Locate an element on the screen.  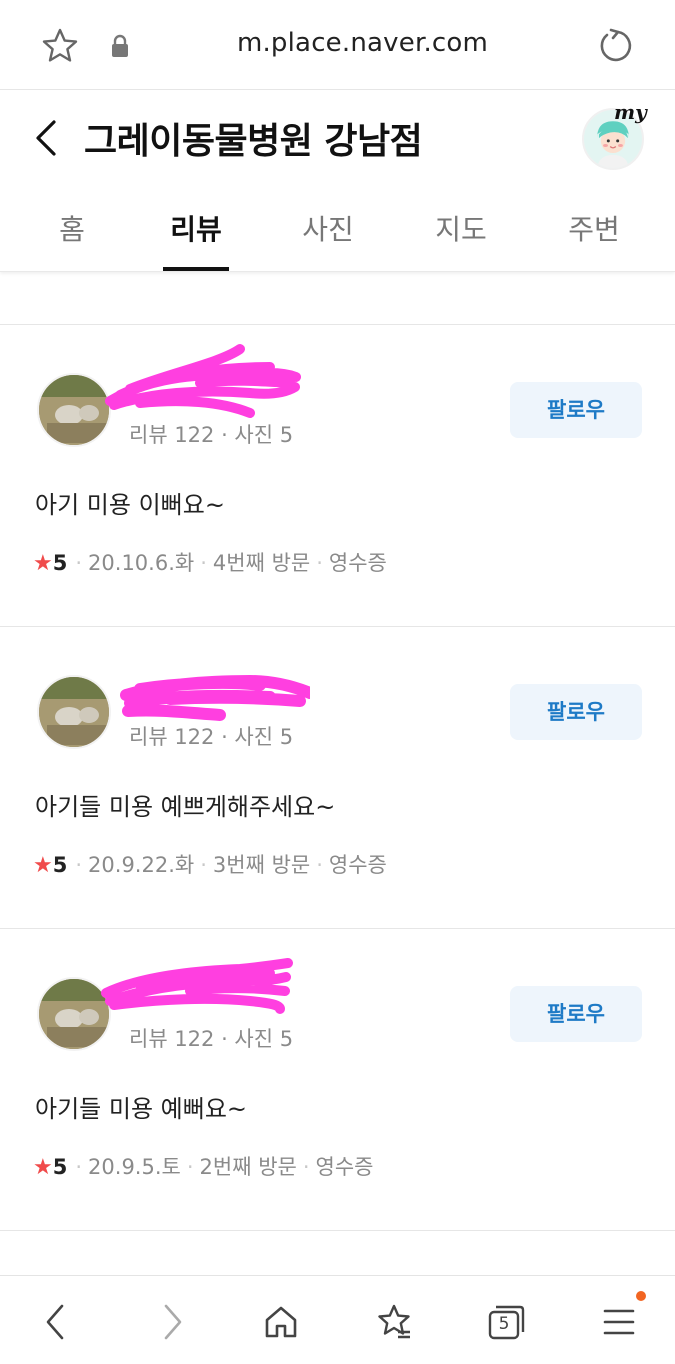
review-text: 아기들 미용 예쁘게해주세요~ is located at coordinates (185, 807).